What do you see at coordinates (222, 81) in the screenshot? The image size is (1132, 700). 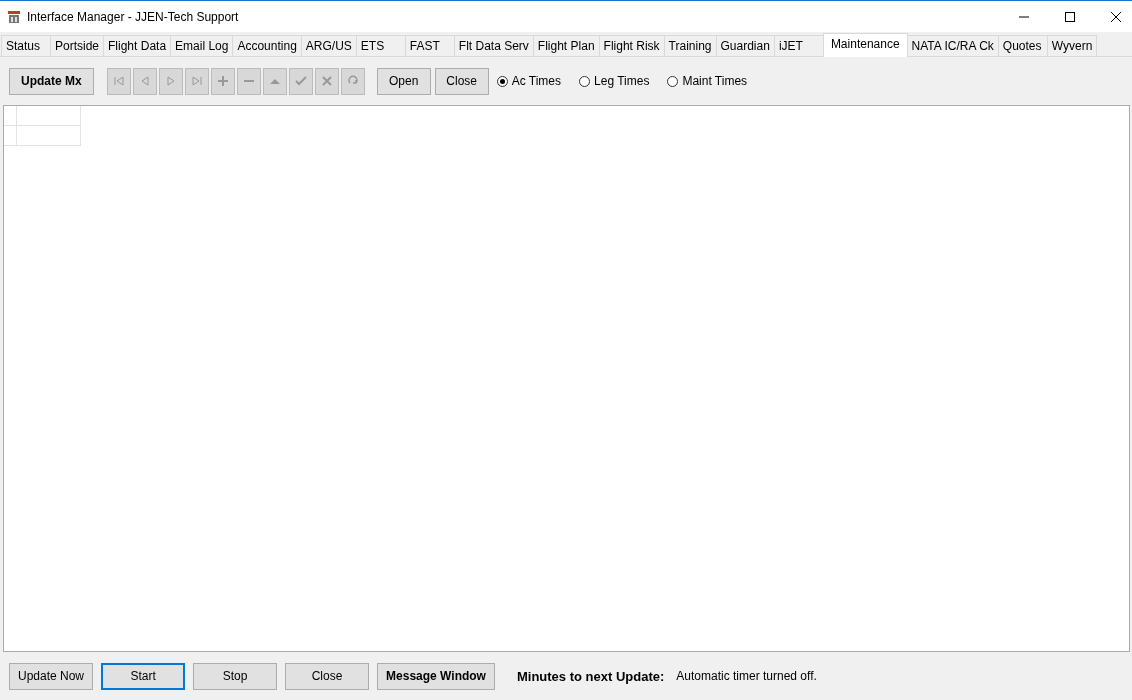 I see `plus-icon` at bounding box center [222, 81].